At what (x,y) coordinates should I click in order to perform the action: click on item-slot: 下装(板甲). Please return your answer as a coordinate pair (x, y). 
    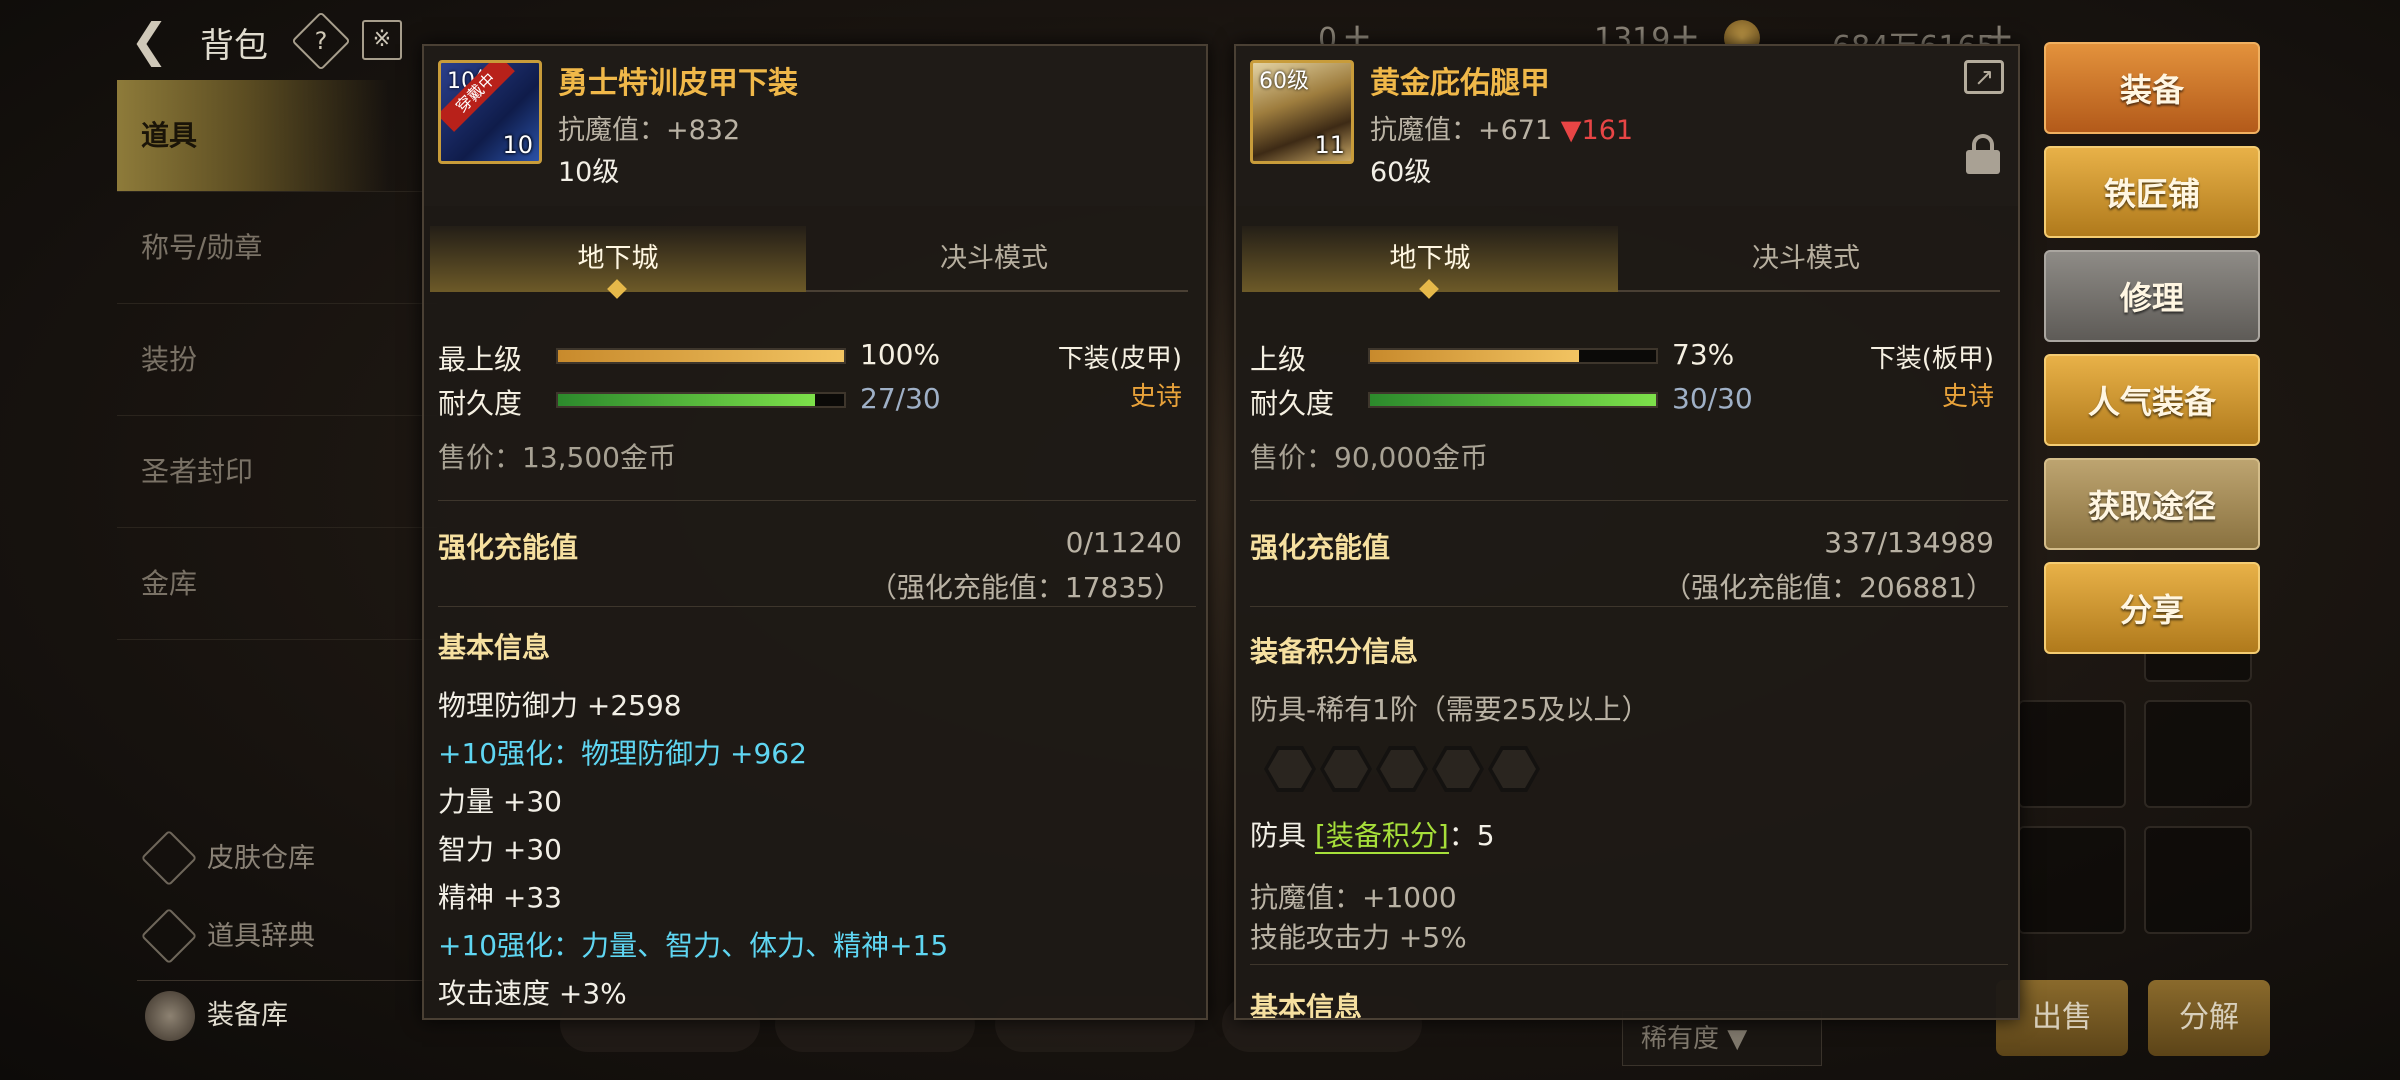
    Looking at the image, I should click on (1931, 359).